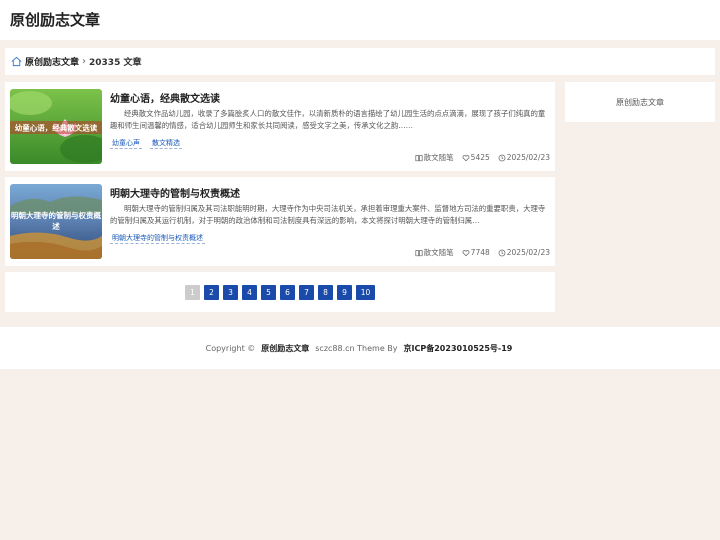 The width and height of the screenshot is (720, 540). I want to click on article-tags: 明朝大理寺的管制与权责概述, so click(161, 238).